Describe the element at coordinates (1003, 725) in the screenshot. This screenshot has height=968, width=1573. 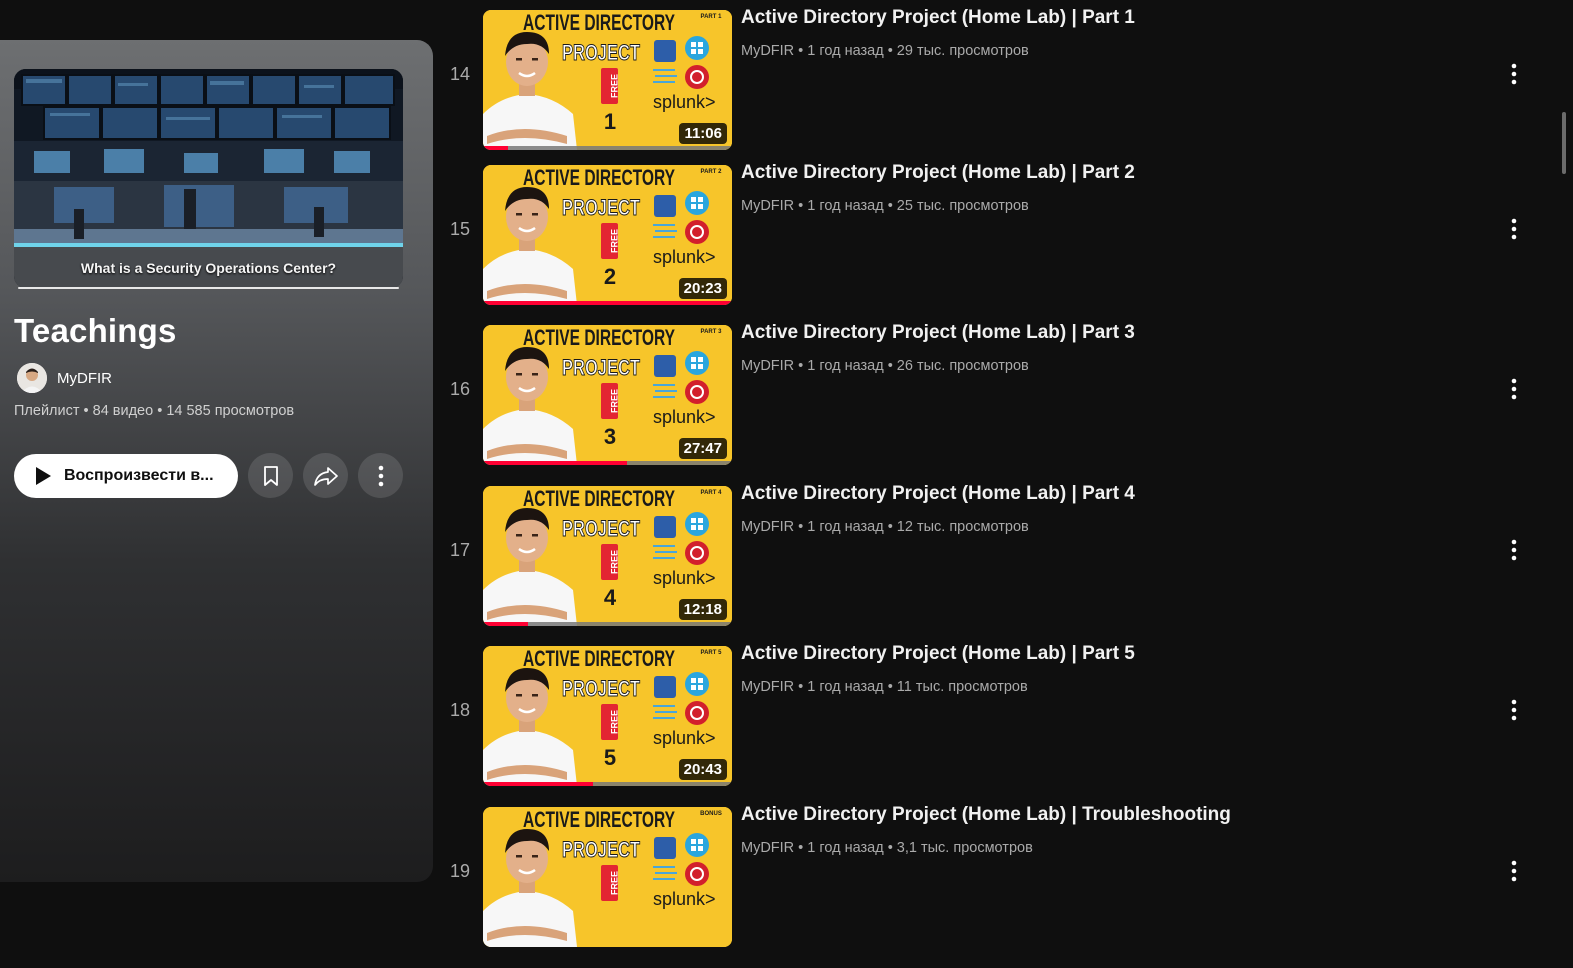
I see `playlist-video-item-18: 18 ACTIVE DIRECTORY PART 5 PROJECT FREE` at that location.